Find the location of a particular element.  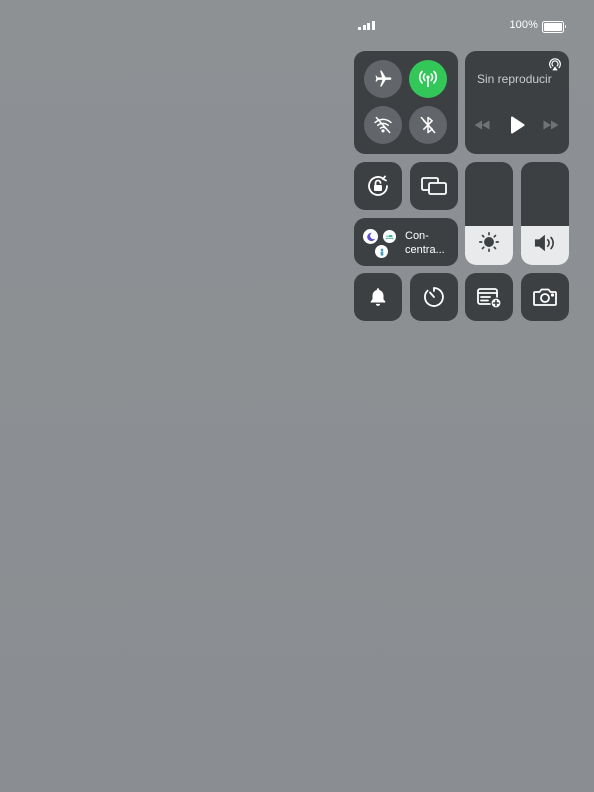

airplane-mode-toggle is located at coordinates (383, 79).